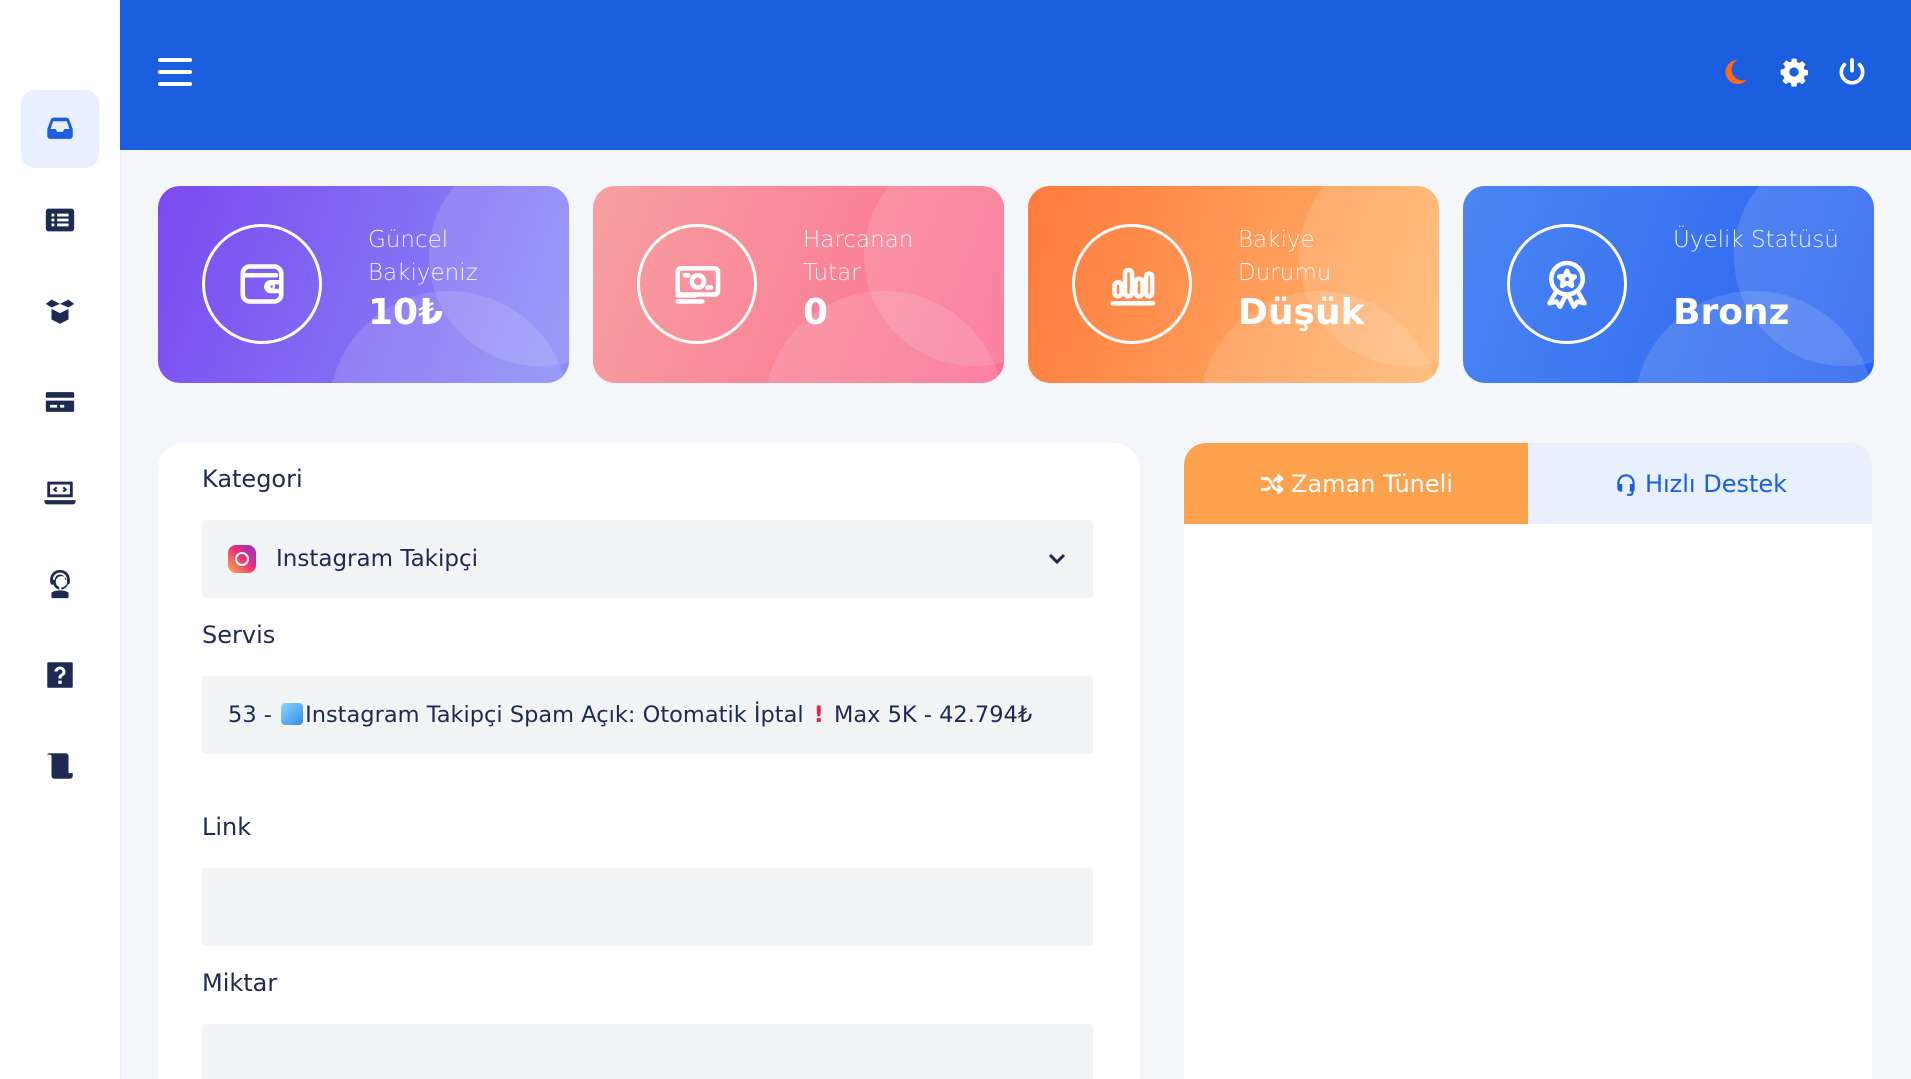  What do you see at coordinates (647, 1051) in the screenshot?
I see `quantity-input` at bounding box center [647, 1051].